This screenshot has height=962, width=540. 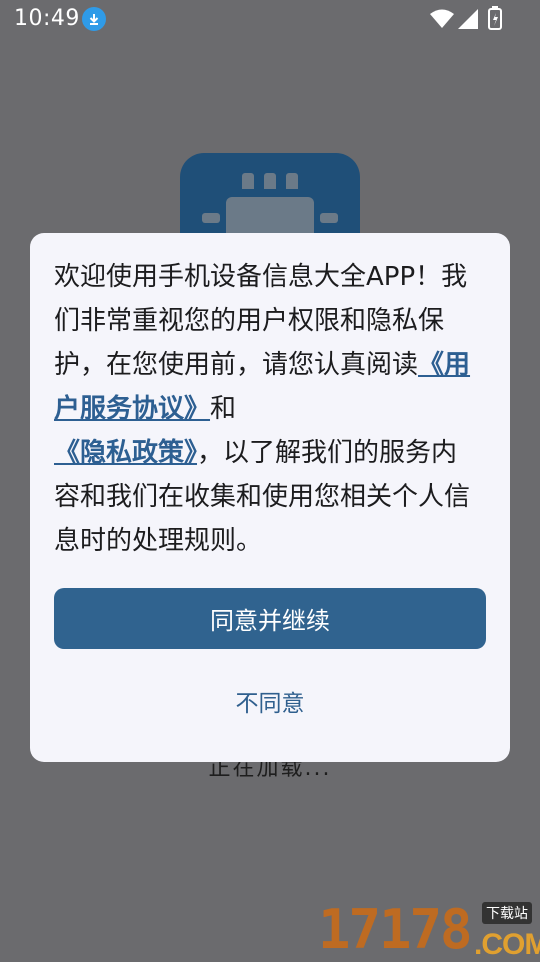 What do you see at coordinates (47, 18) in the screenshot?
I see `status-time: 10:49` at bounding box center [47, 18].